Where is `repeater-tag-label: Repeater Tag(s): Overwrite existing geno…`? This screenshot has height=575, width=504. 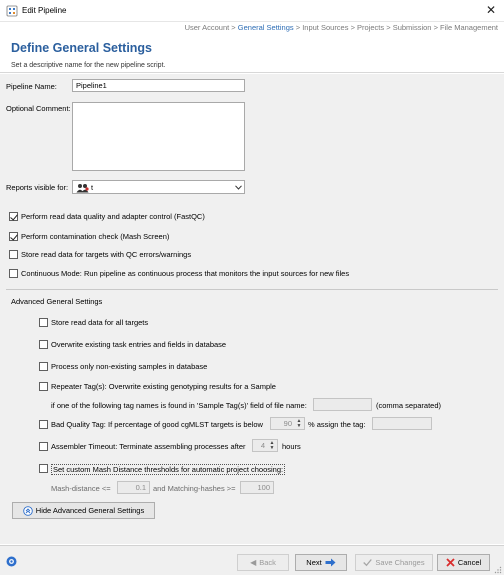
repeater-tag-label: Repeater Tag(s): Overwrite existing geno… is located at coordinates (163, 386).